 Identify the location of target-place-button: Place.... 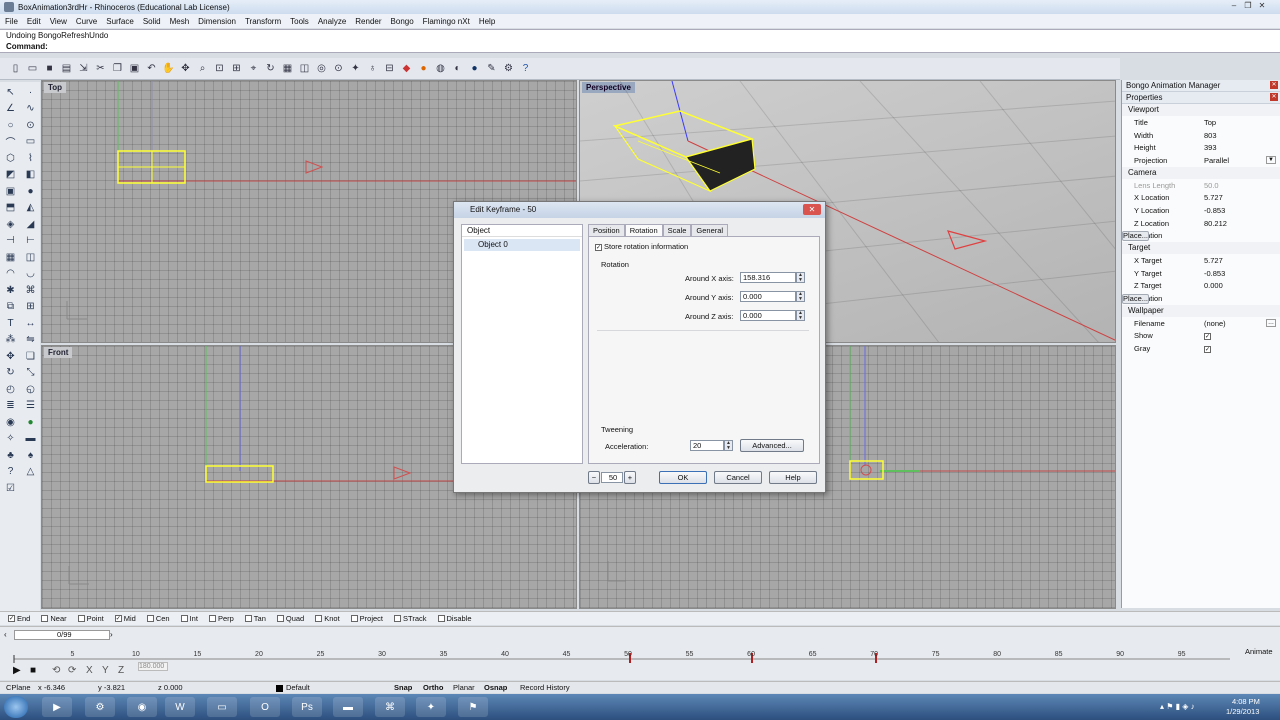
(1136, 298).